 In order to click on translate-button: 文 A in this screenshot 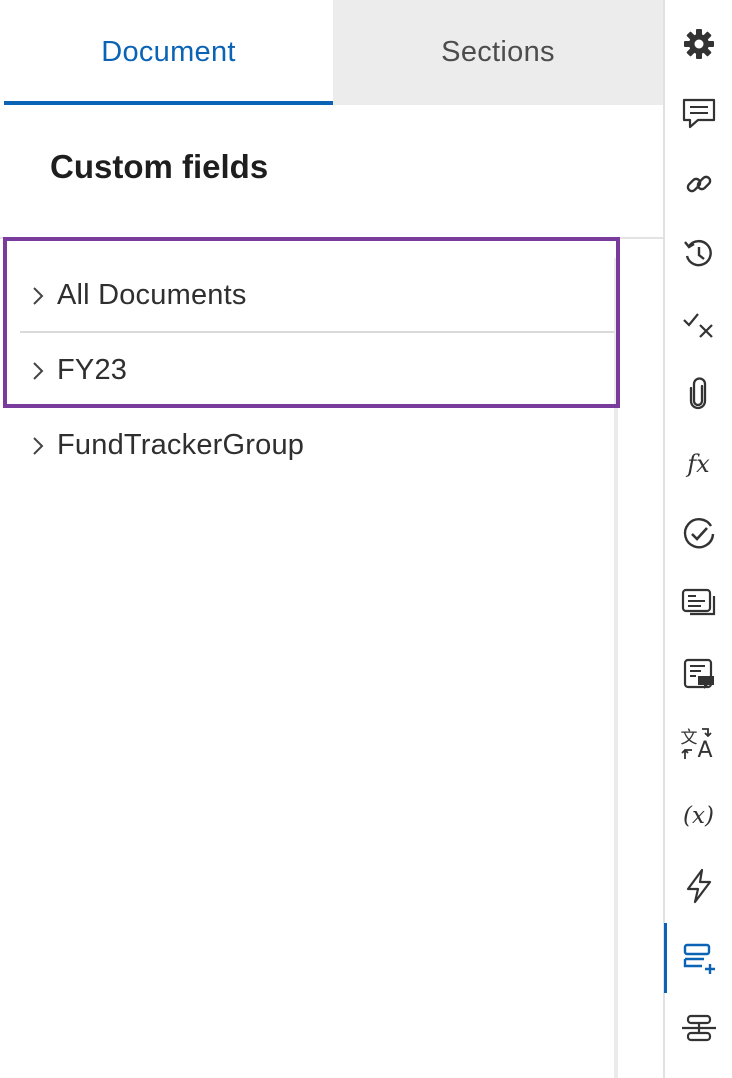, I will do `click(698, 744)`.